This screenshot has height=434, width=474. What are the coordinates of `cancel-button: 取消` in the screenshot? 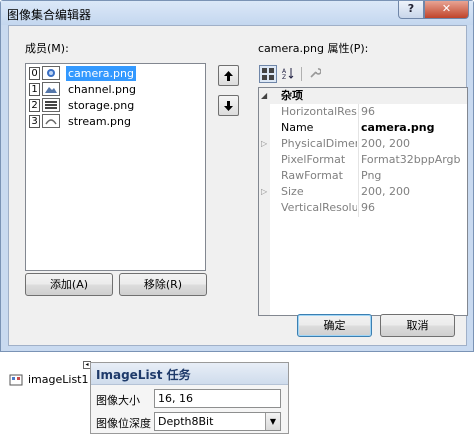 It's located at (417, 325).